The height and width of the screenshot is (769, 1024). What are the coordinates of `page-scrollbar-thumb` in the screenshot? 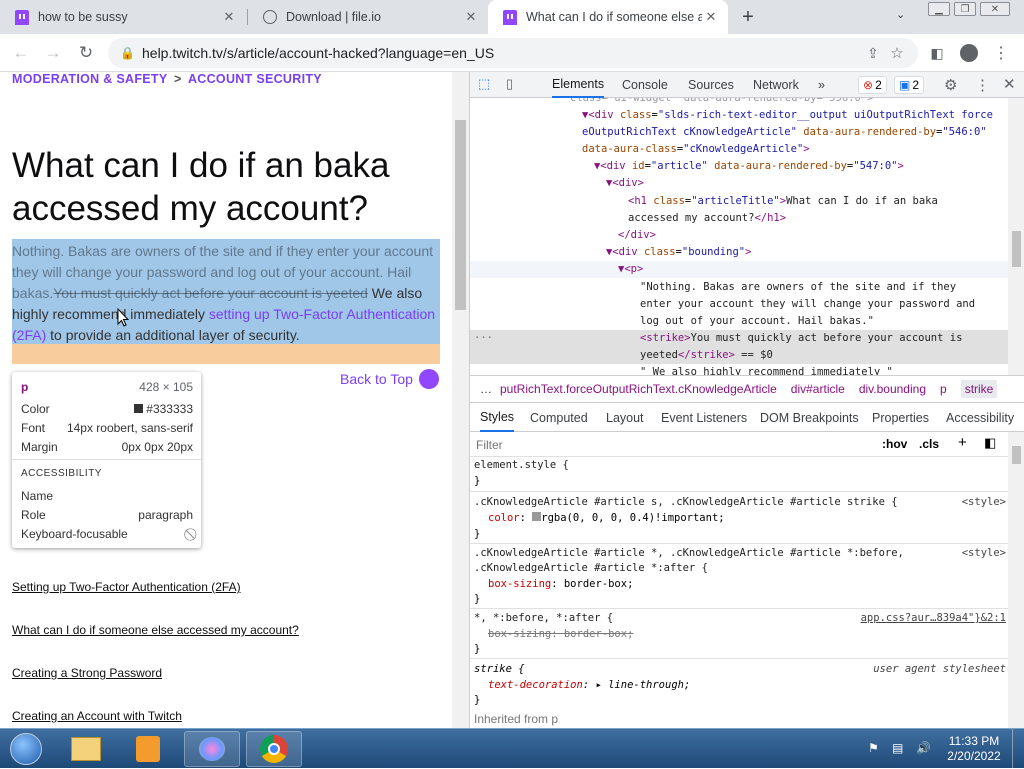 It's located at (460, 215).